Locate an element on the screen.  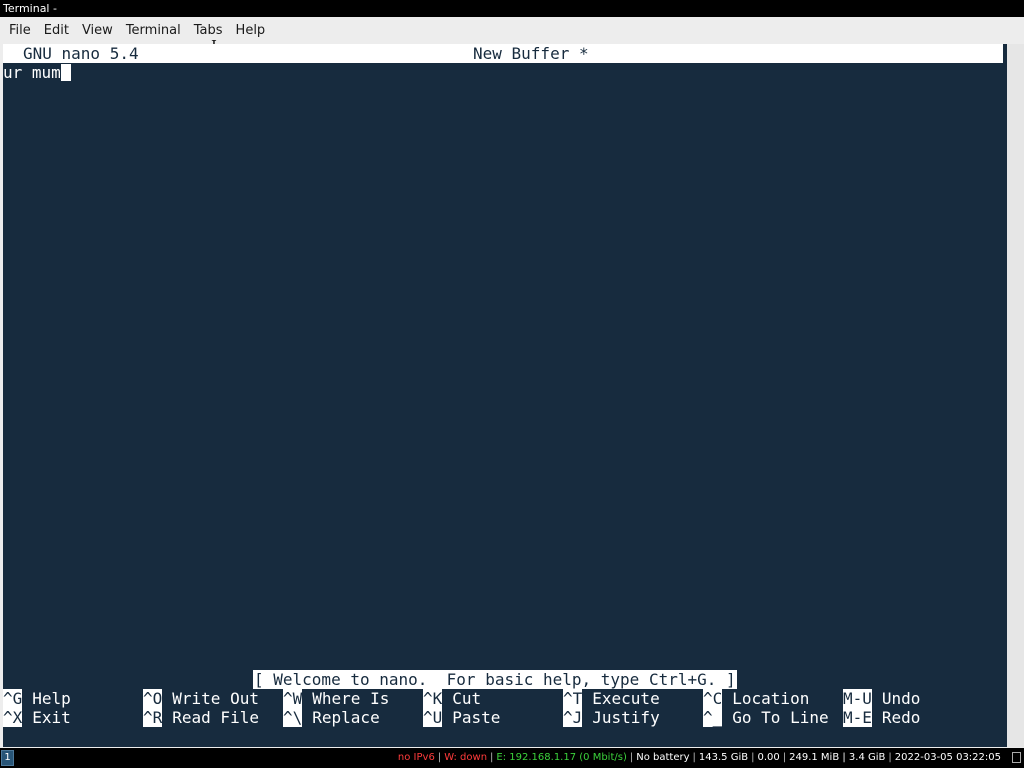
menu-view: View is located at coordinates (97, 30).